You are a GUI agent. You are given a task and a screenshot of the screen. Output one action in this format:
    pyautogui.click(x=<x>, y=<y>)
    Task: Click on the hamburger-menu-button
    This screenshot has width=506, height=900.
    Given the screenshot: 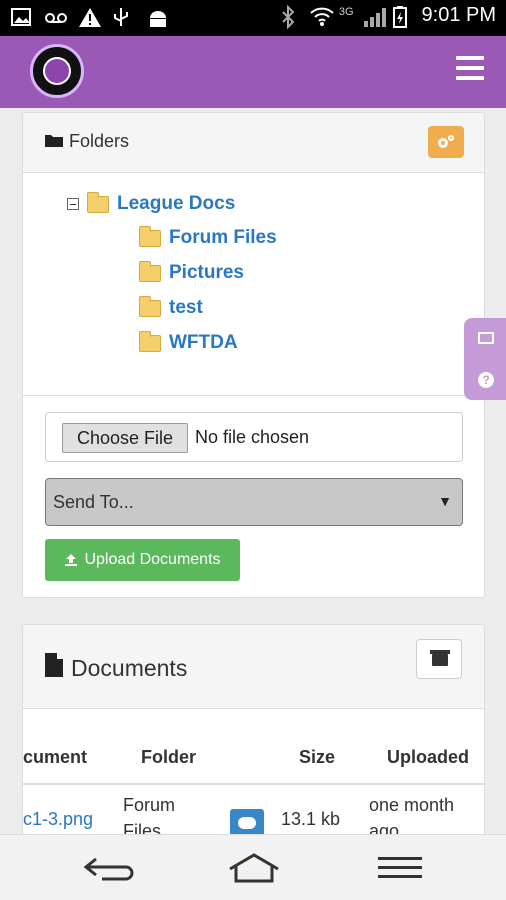 What is the action you would take?
    pyautogui.click(x=470, y=68)
    